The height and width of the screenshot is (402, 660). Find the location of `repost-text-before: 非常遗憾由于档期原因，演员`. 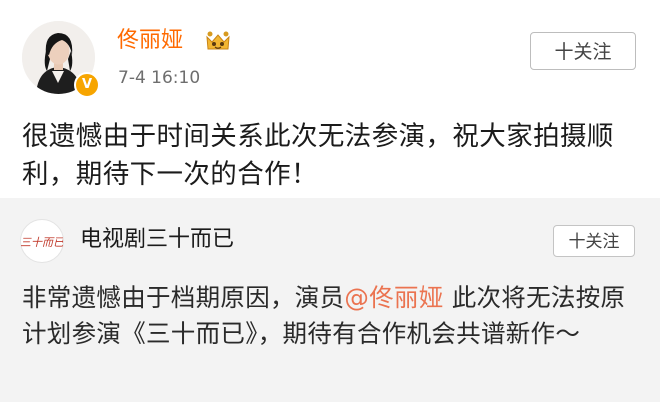

repost-text-before: 非常遗憾由于档期原因，演员 is located at coordinates (183, 297).